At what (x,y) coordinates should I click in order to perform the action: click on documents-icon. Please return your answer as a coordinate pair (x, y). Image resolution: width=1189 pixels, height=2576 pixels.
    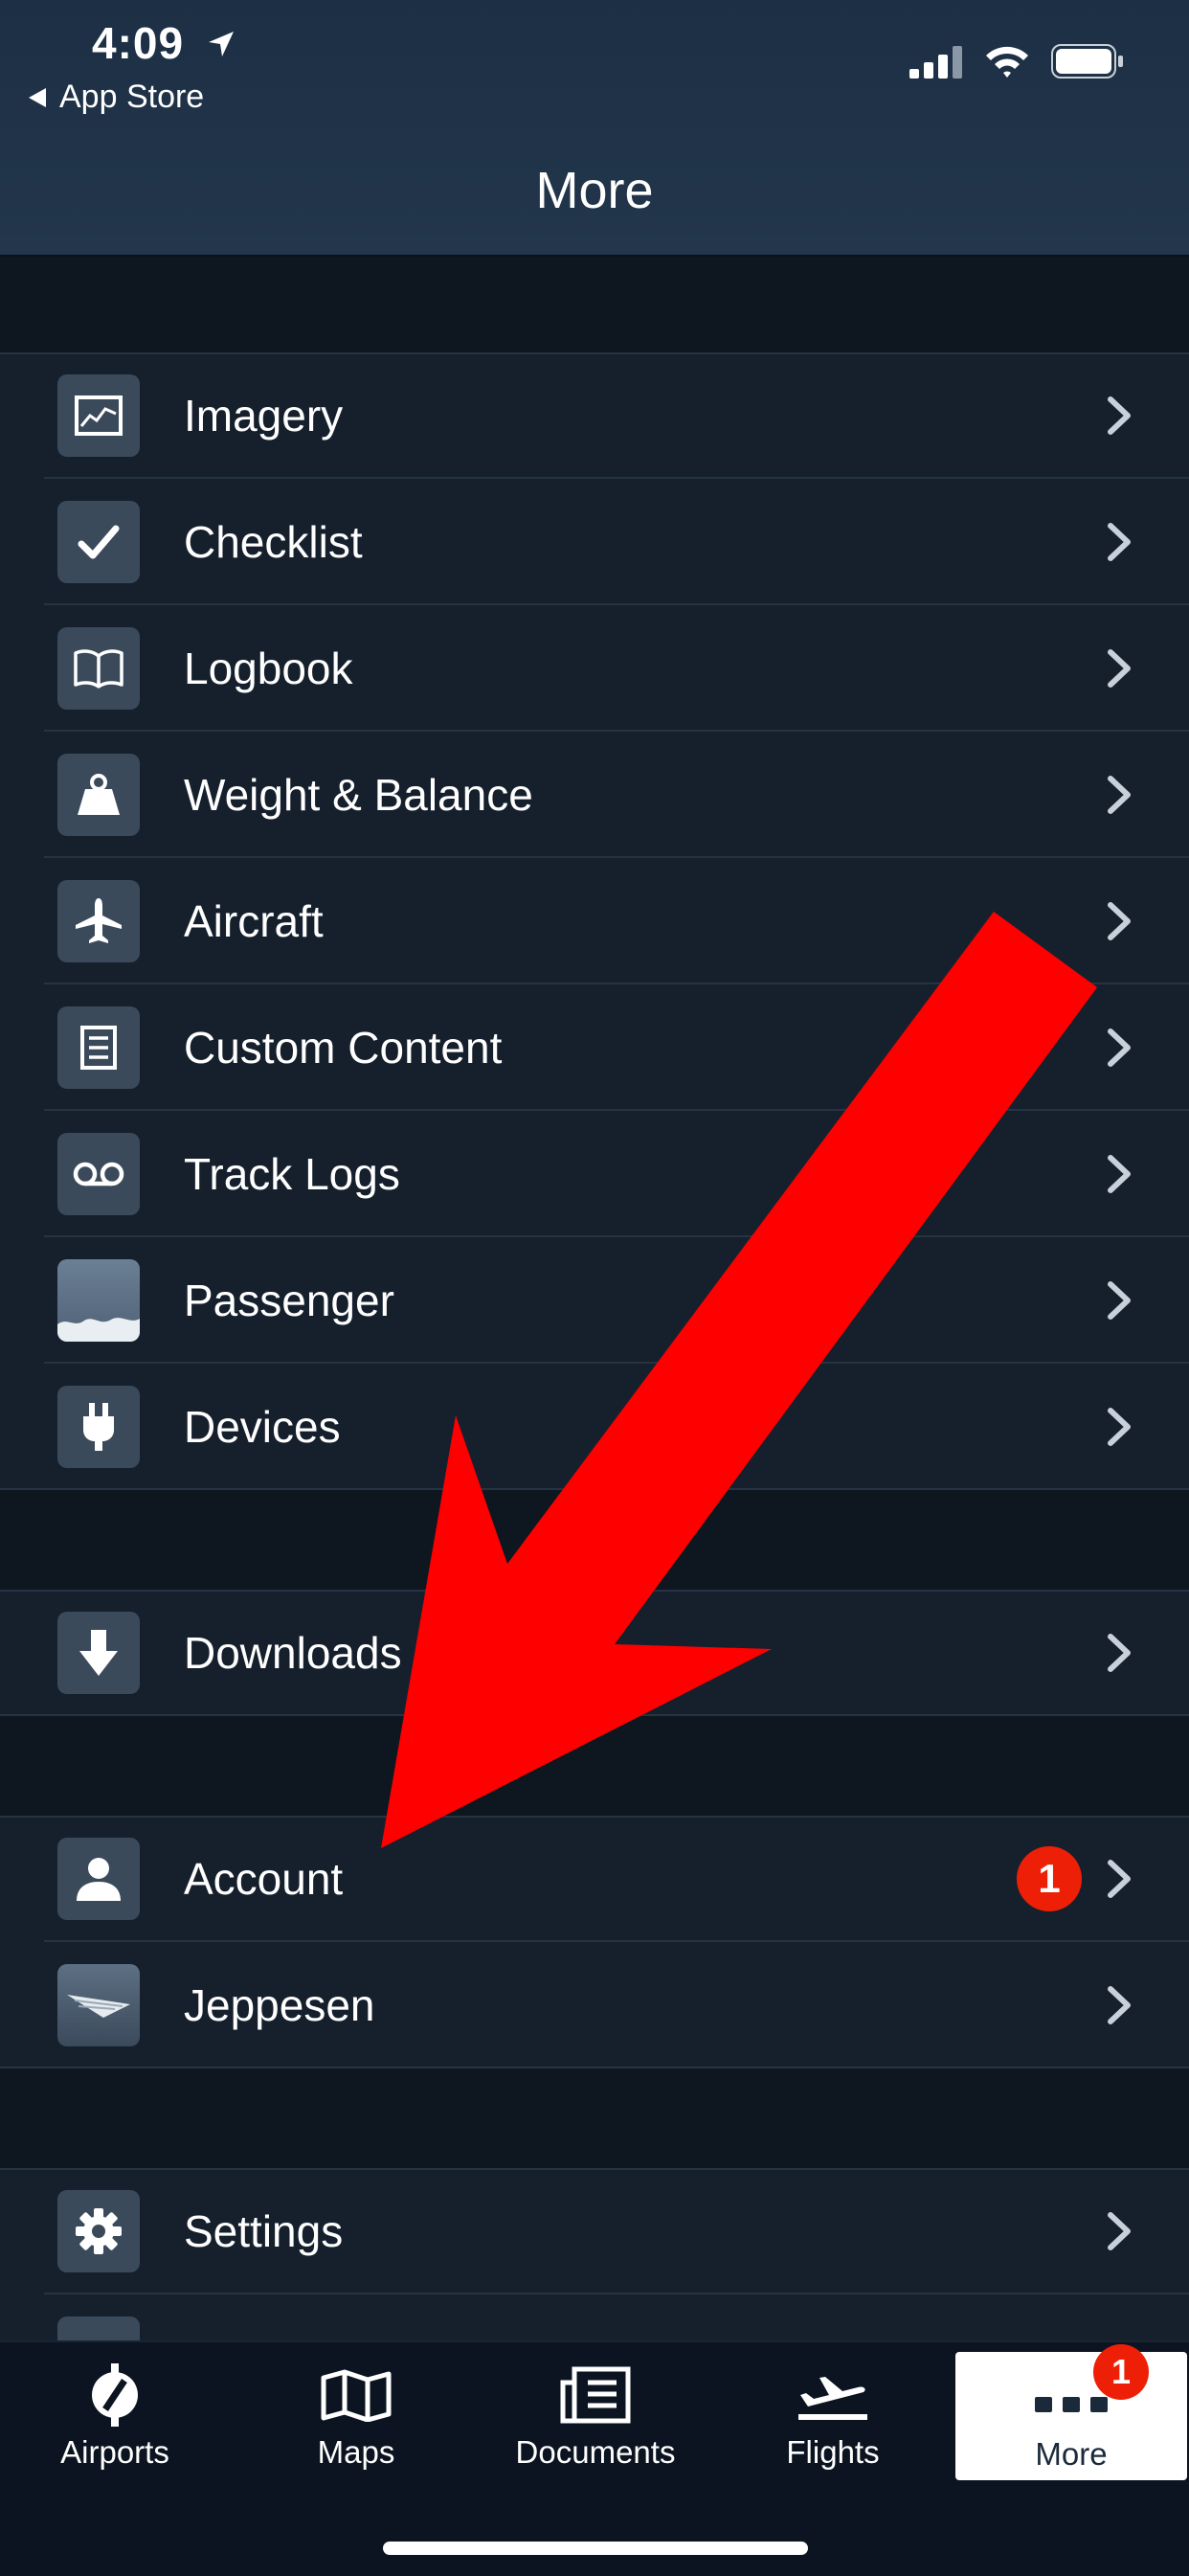
    Looking at the image, I should click on (595, 2395).